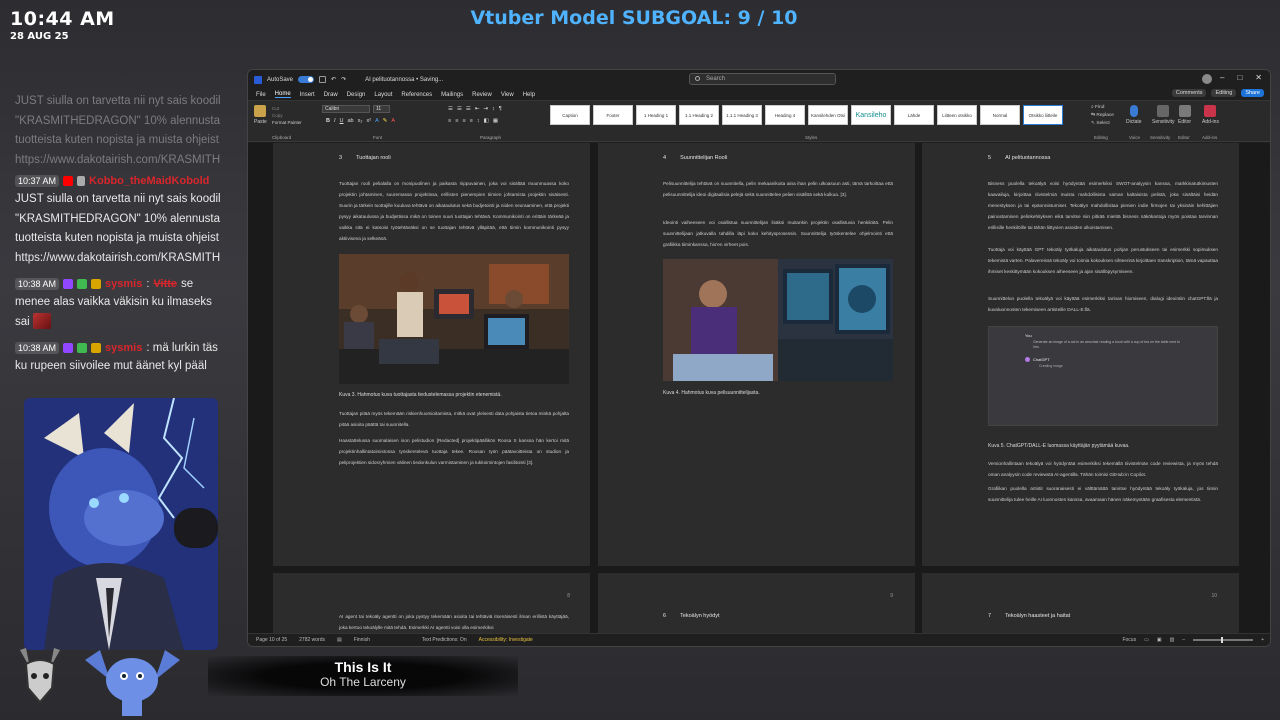  Describe the element at coordinates (613, 115) in the screenshot. I see `style-footer: Footer` at that location.